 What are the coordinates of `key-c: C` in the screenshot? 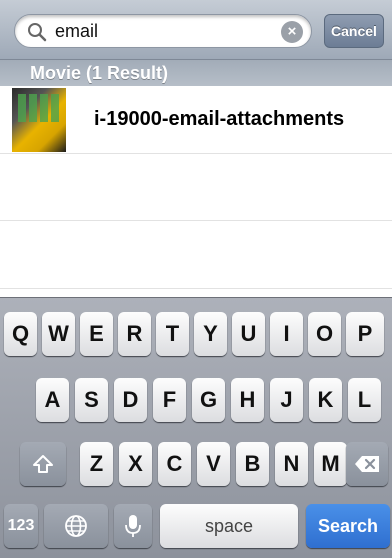 It's located at (174, 464).